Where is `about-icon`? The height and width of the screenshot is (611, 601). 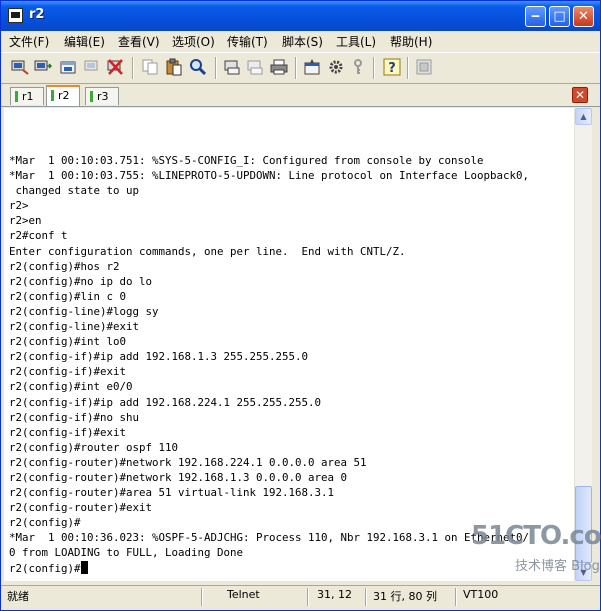
about-icon is located at coordinates (424, 67).